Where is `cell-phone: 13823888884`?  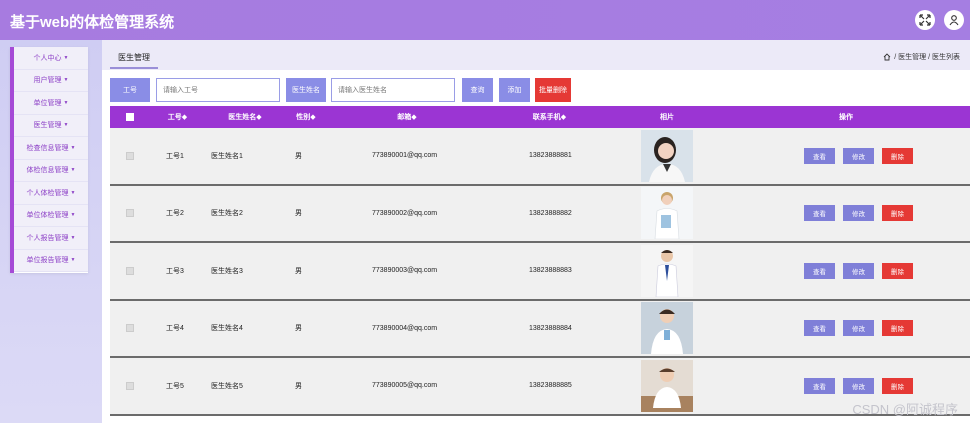
cell-phone: 13823888884 is located at coordinates (550, 328).